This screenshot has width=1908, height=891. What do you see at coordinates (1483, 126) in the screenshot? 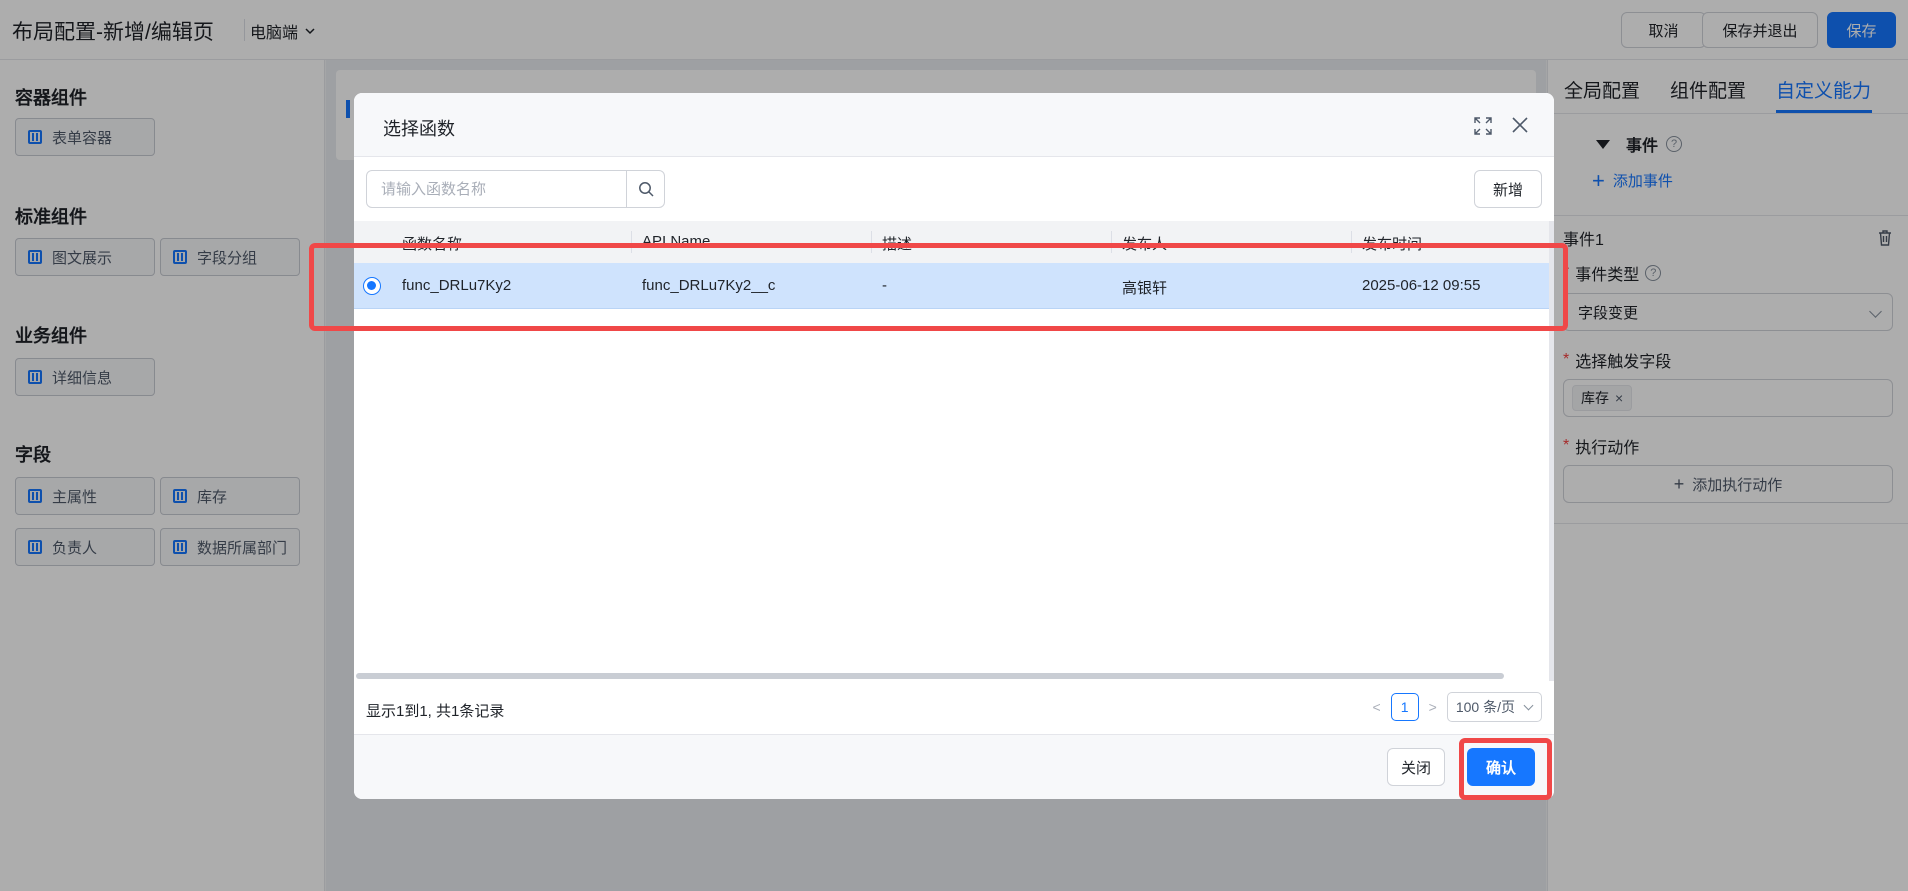
I see `expand-icon` at bounding box center [1483, 126].